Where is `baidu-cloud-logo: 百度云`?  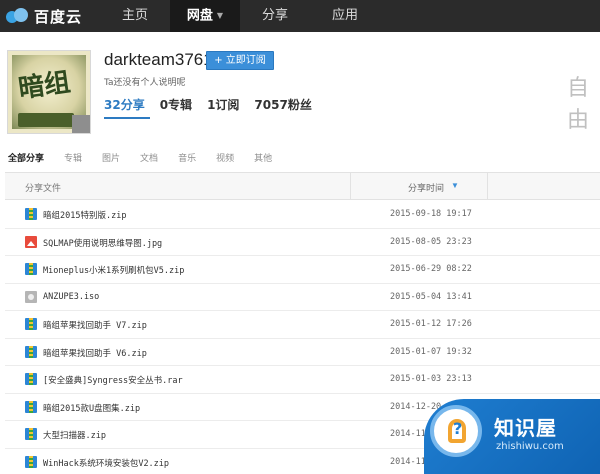
baidu-cloud-logo: 百度云 is located at coordinates (50, 16).